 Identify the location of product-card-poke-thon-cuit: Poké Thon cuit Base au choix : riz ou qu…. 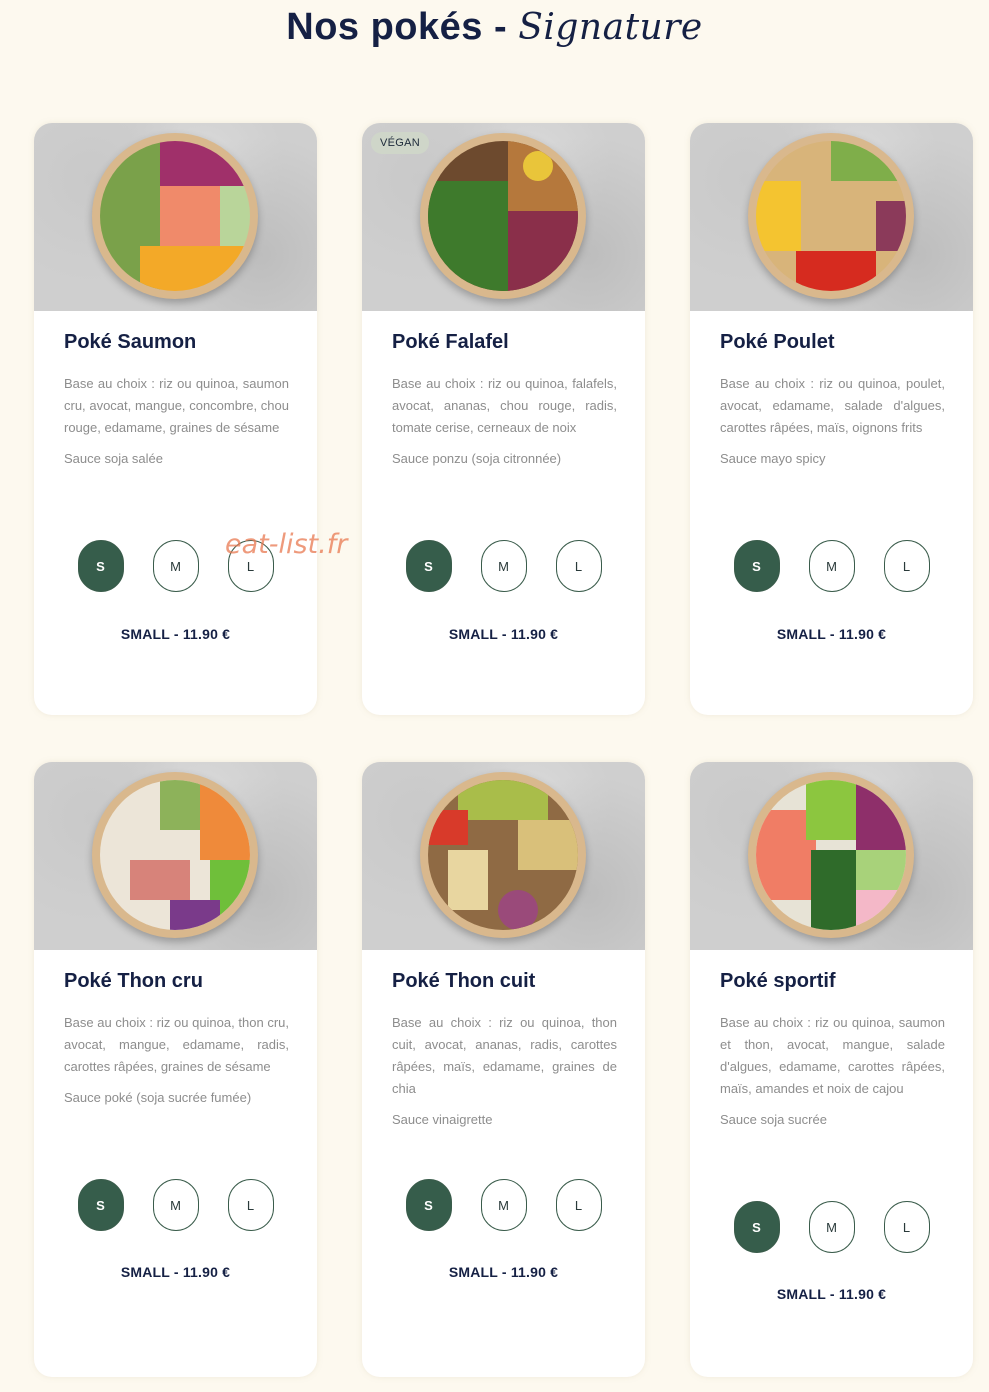
(503, 1069).